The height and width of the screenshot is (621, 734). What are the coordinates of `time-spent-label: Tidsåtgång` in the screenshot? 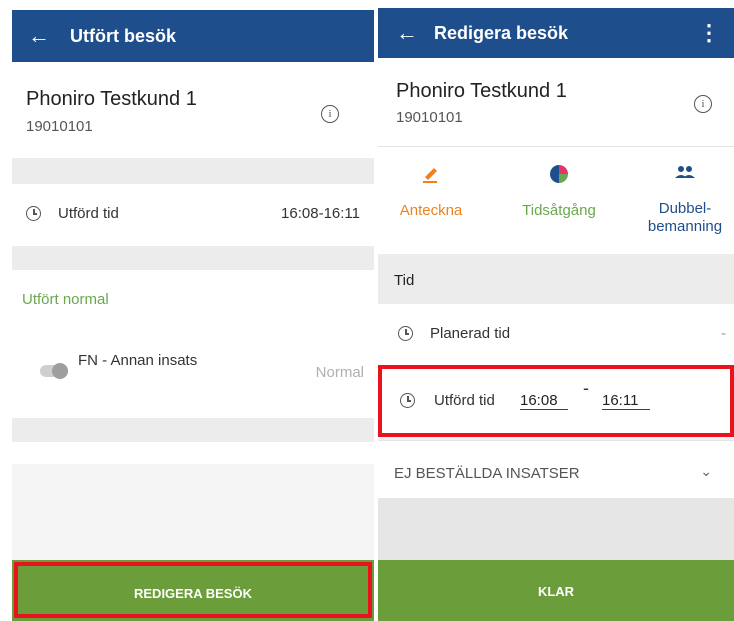 It's located at (559, 210).